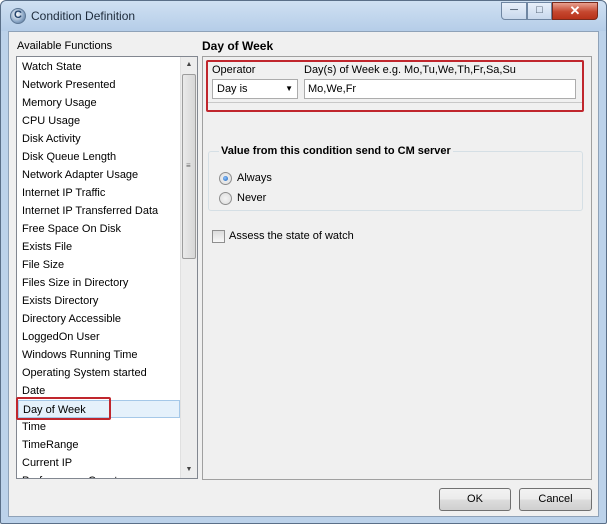 The width and height of the screenshot is (607, 524). I want to click on list-item: Files Size in Directory, so click(99, 283).